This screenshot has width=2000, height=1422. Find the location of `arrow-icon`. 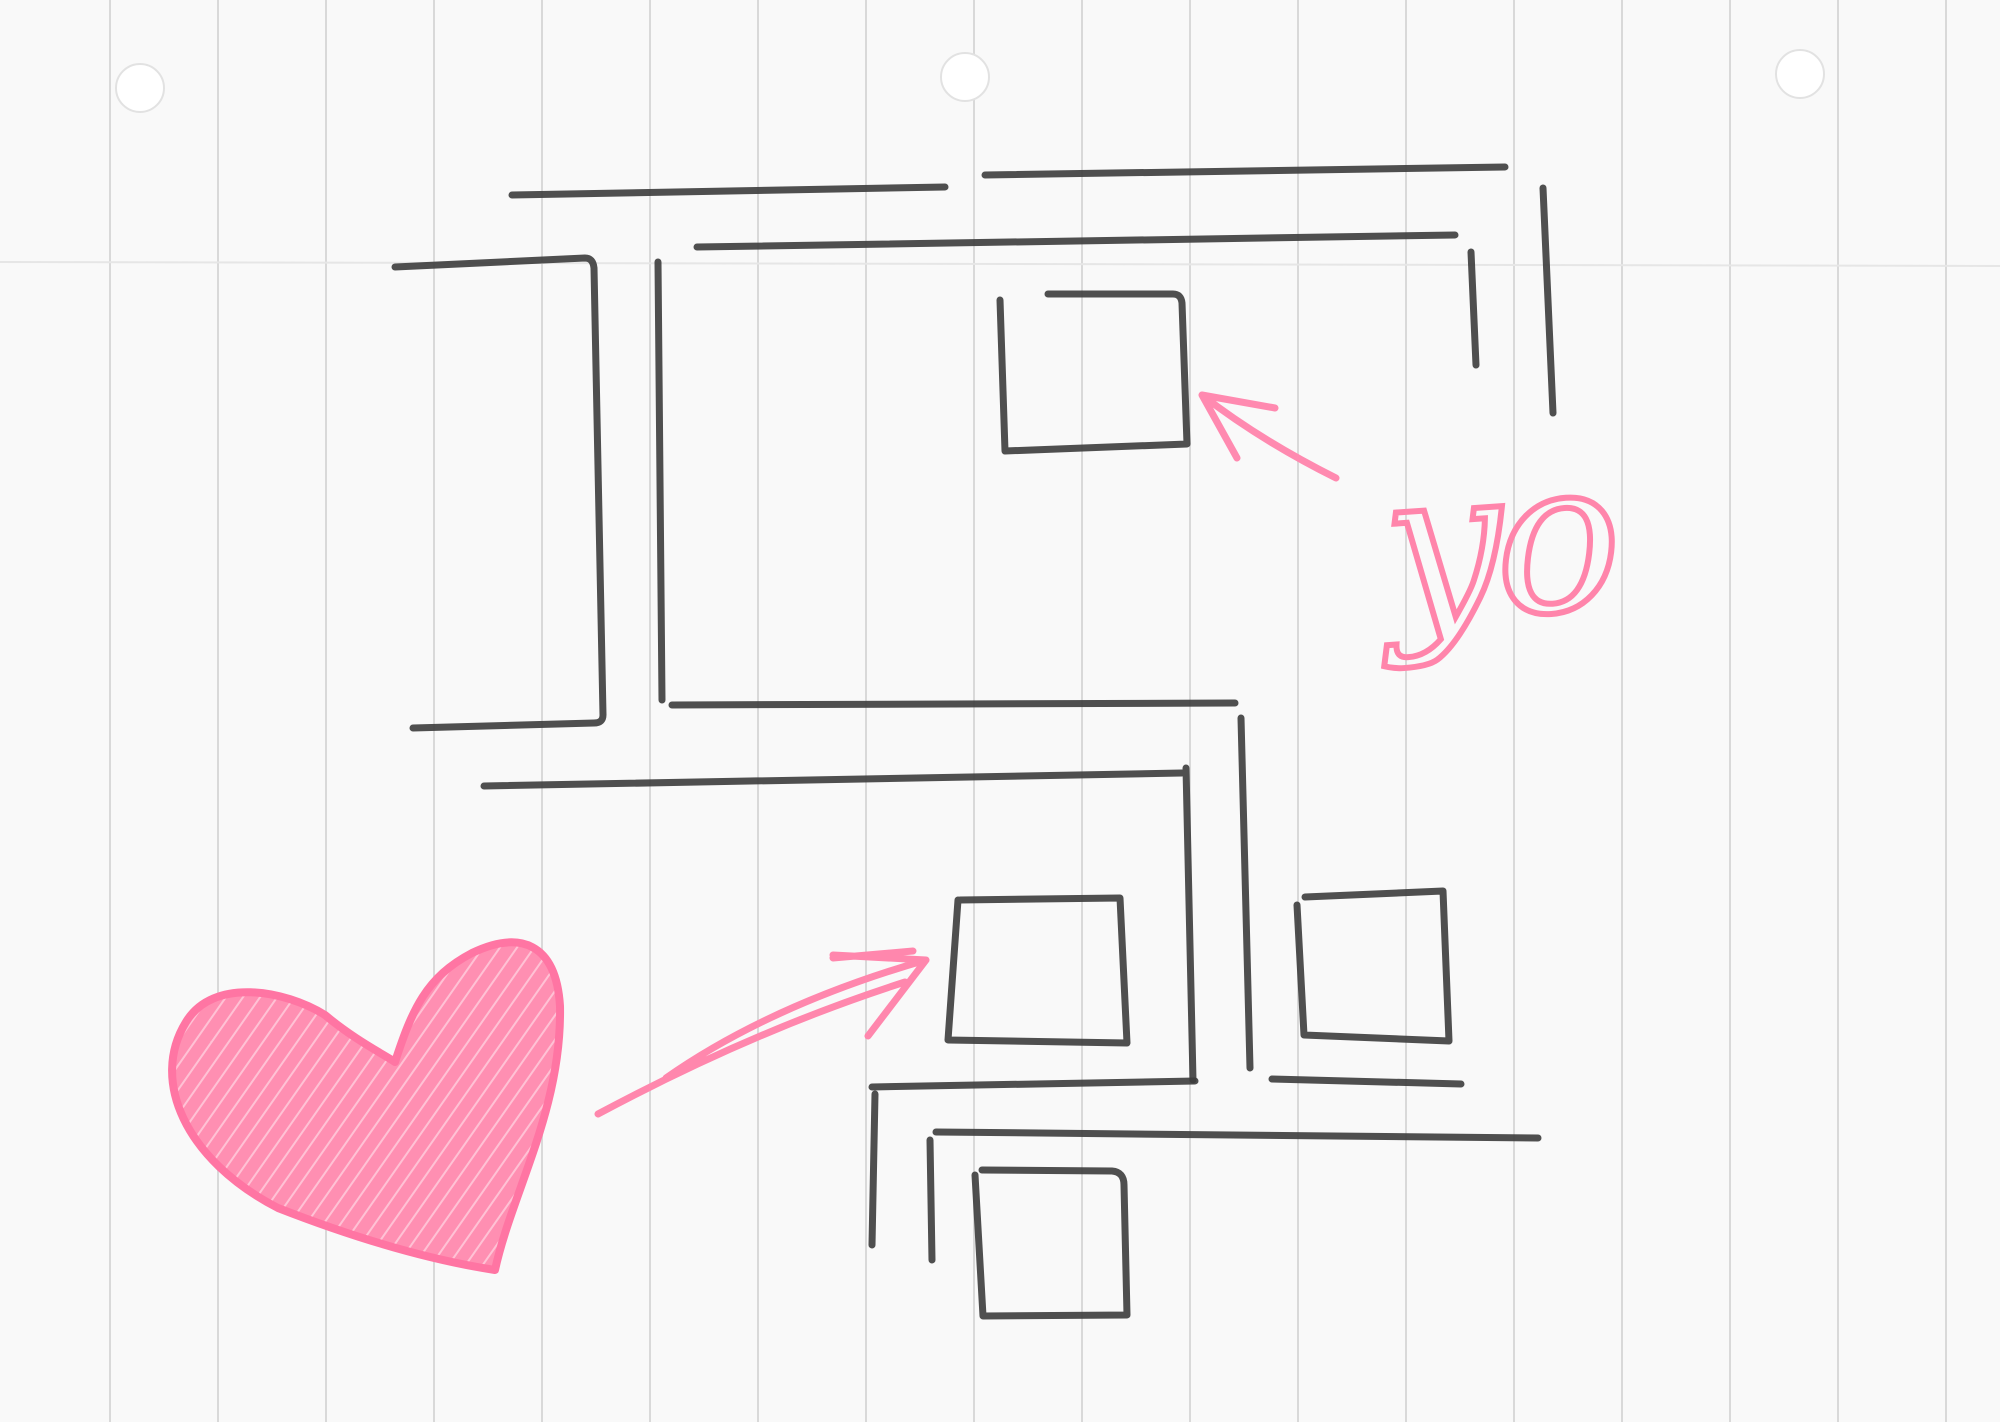

arrow-icon is located at coordinates (1269, 436).